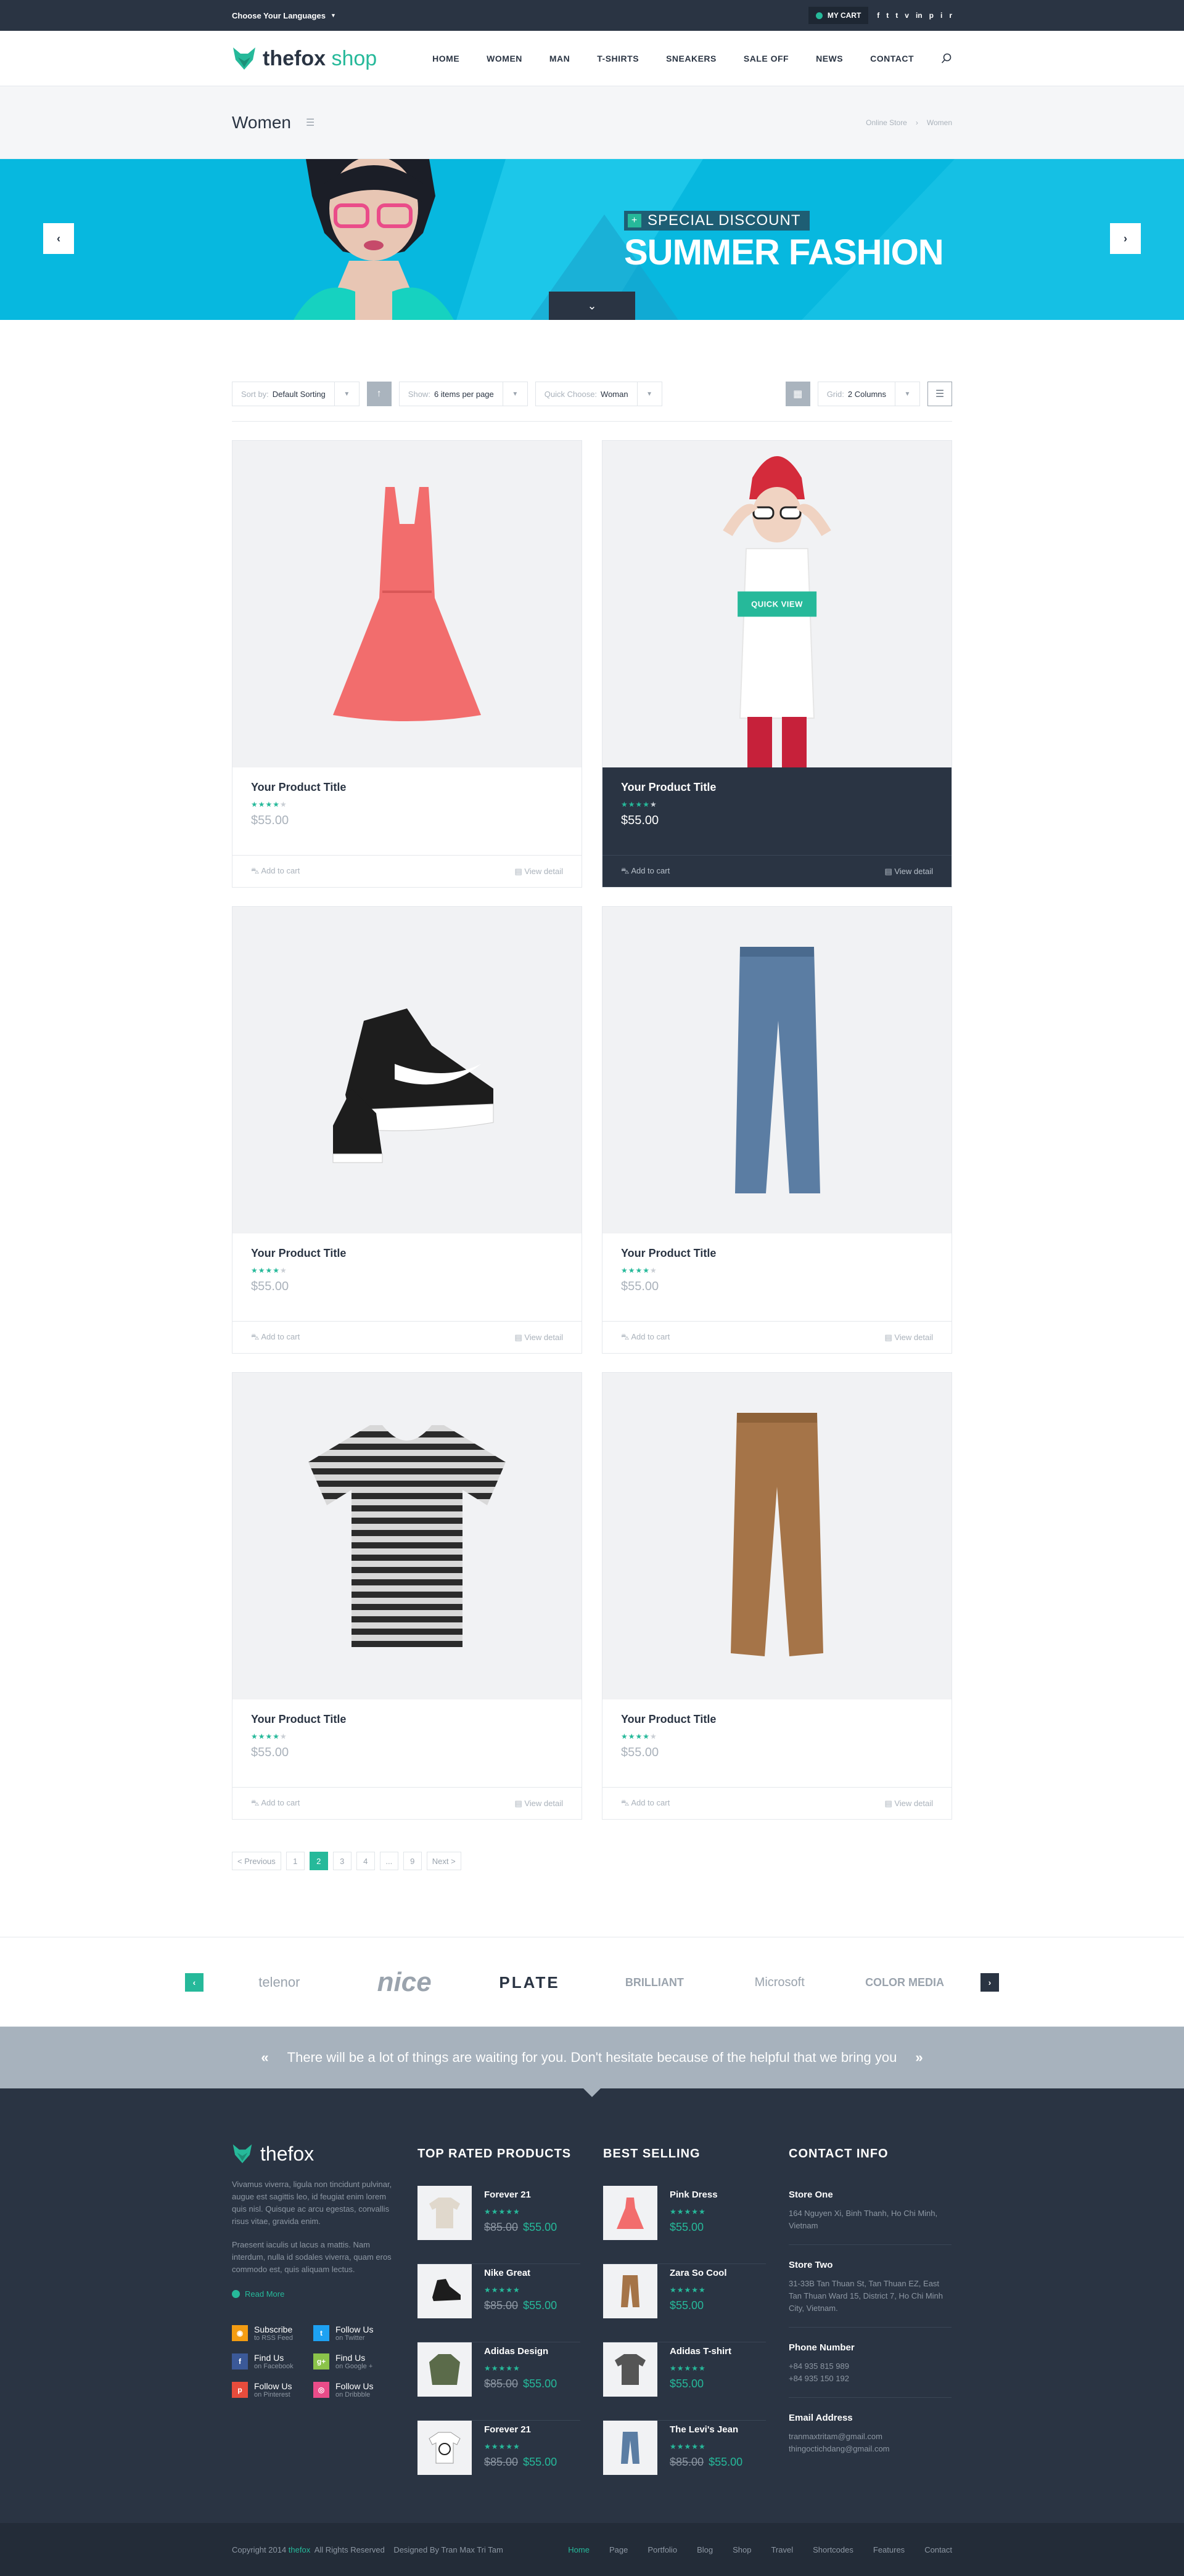  I want to click on breadcrumb-online-store: Online Store, so click(887, 122).